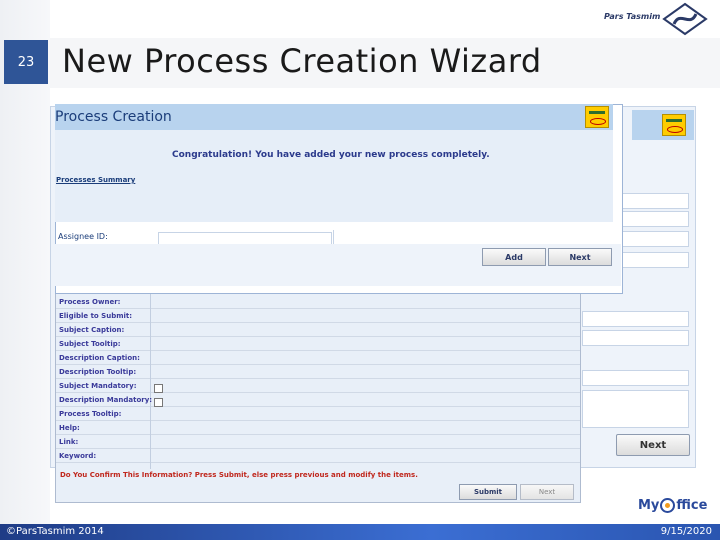 The height and width of the screenshot is (540, 720). What do you see at coordinates (95, 180) in the screenshot?
I see `processes-summary-link: Processes Summary` at bounding box center [95, 180].